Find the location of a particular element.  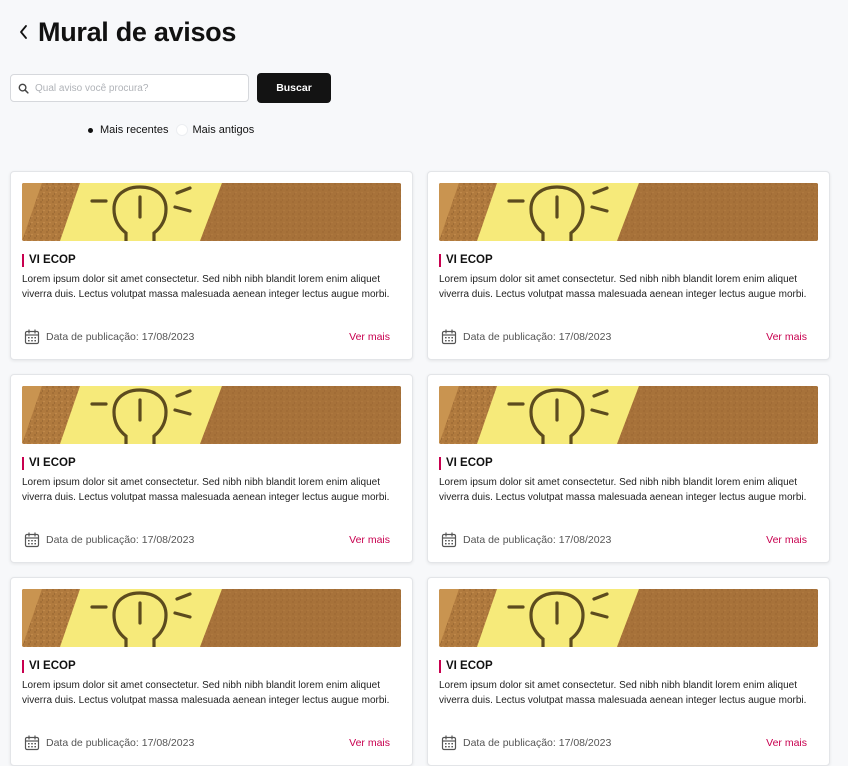

search-bar: Buscar is located at coordinates (170, 88).